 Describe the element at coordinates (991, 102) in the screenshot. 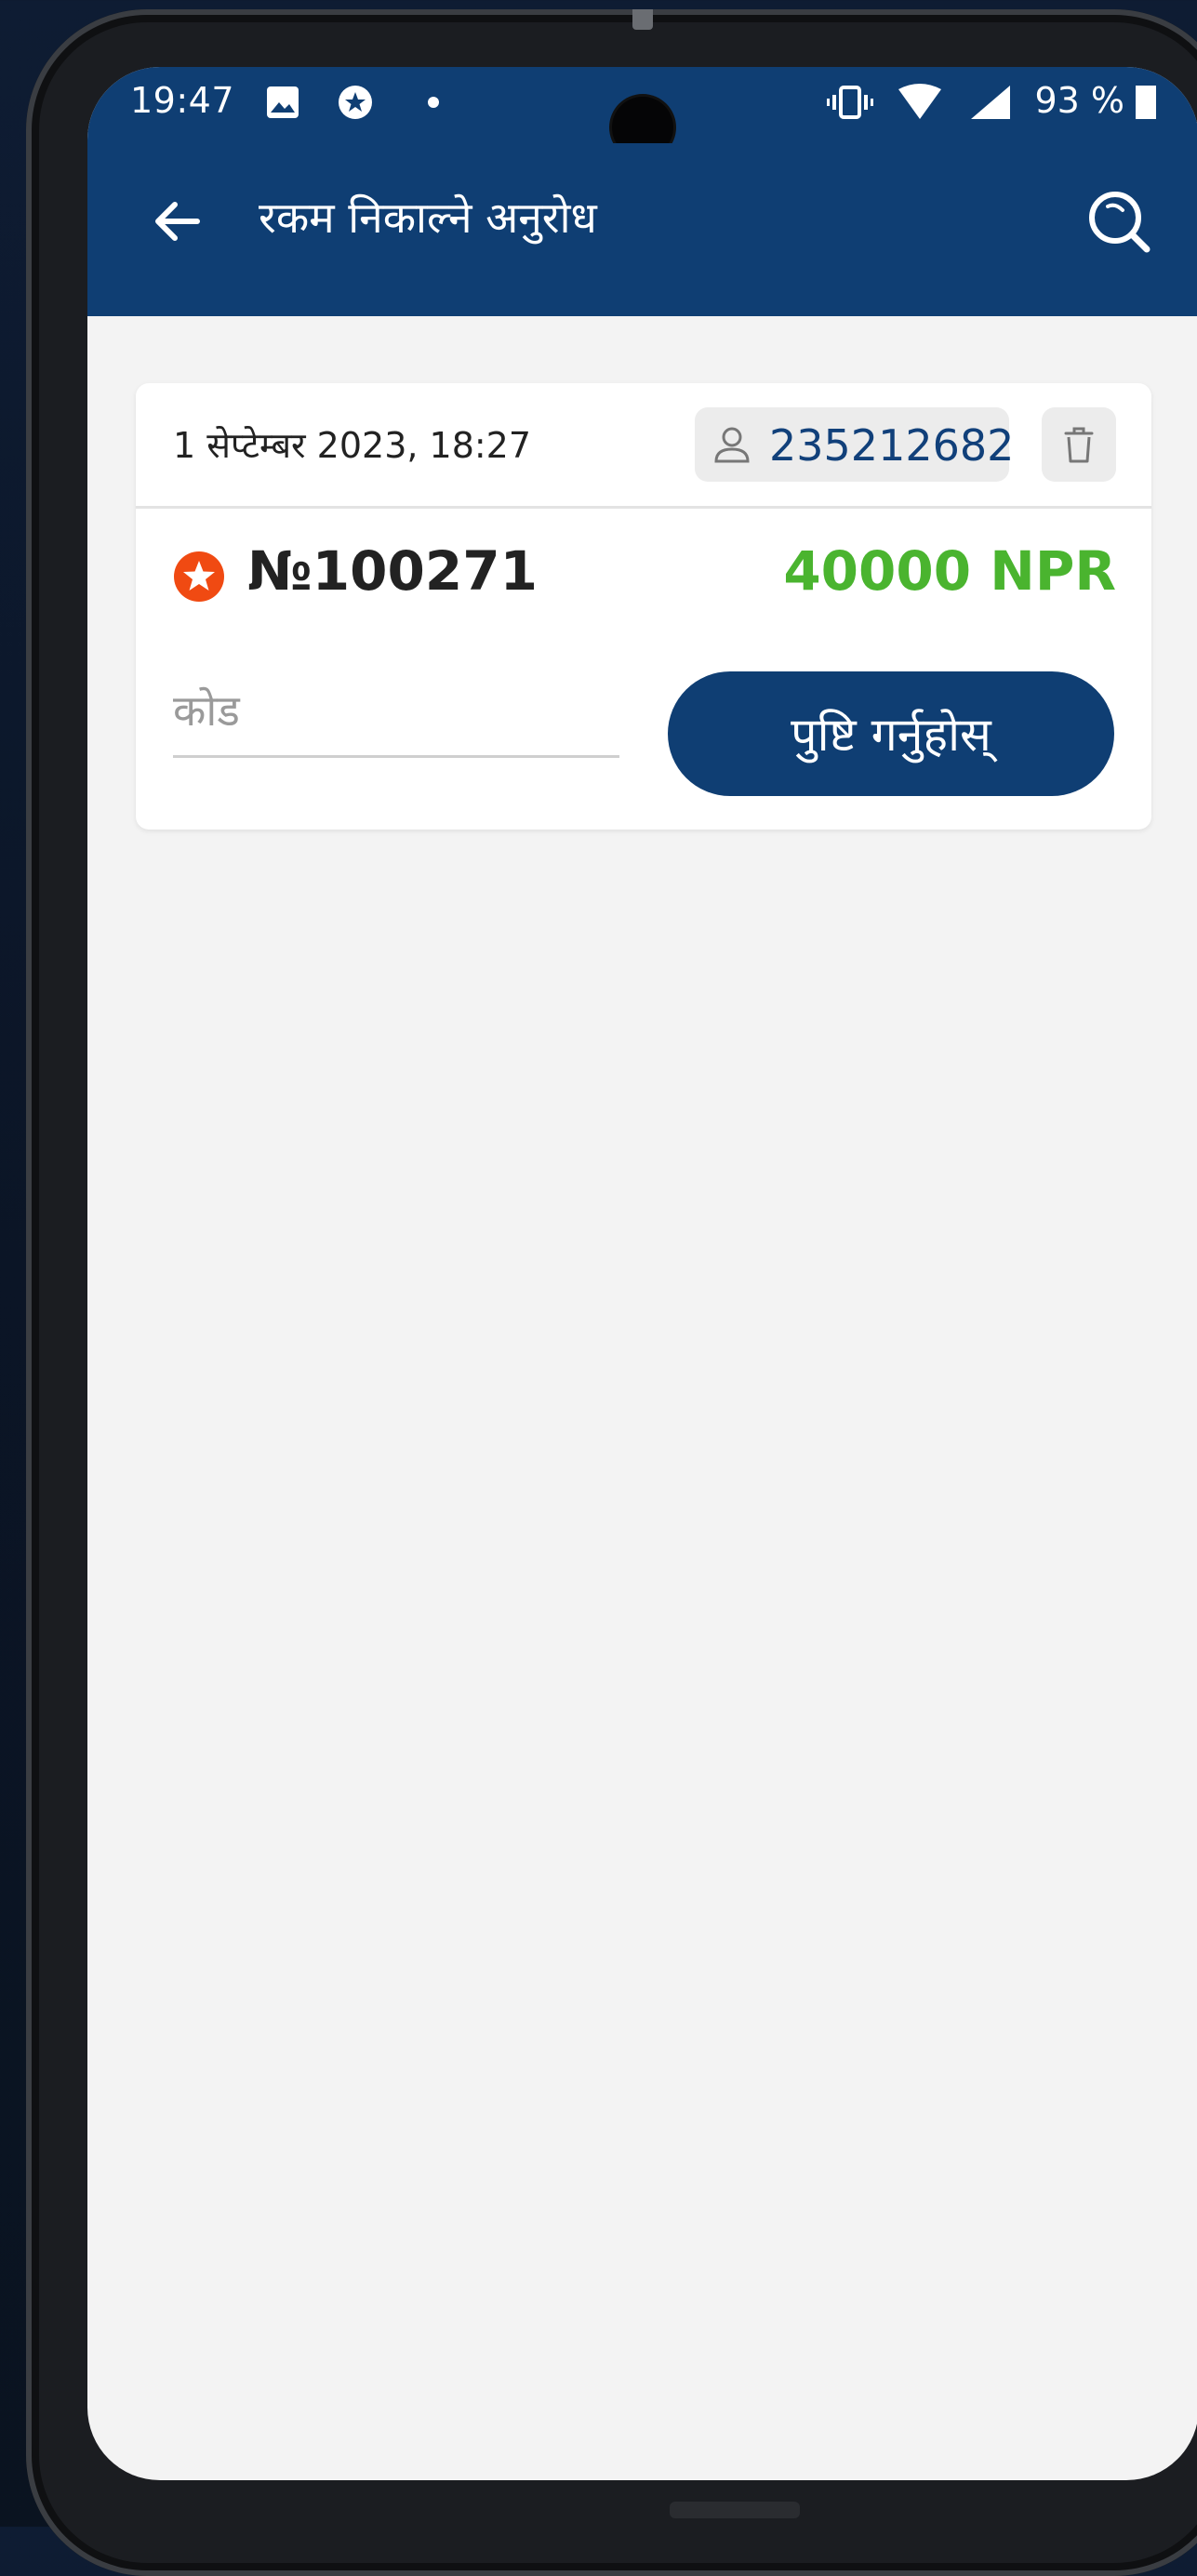

I see `signal-icon` at that location.